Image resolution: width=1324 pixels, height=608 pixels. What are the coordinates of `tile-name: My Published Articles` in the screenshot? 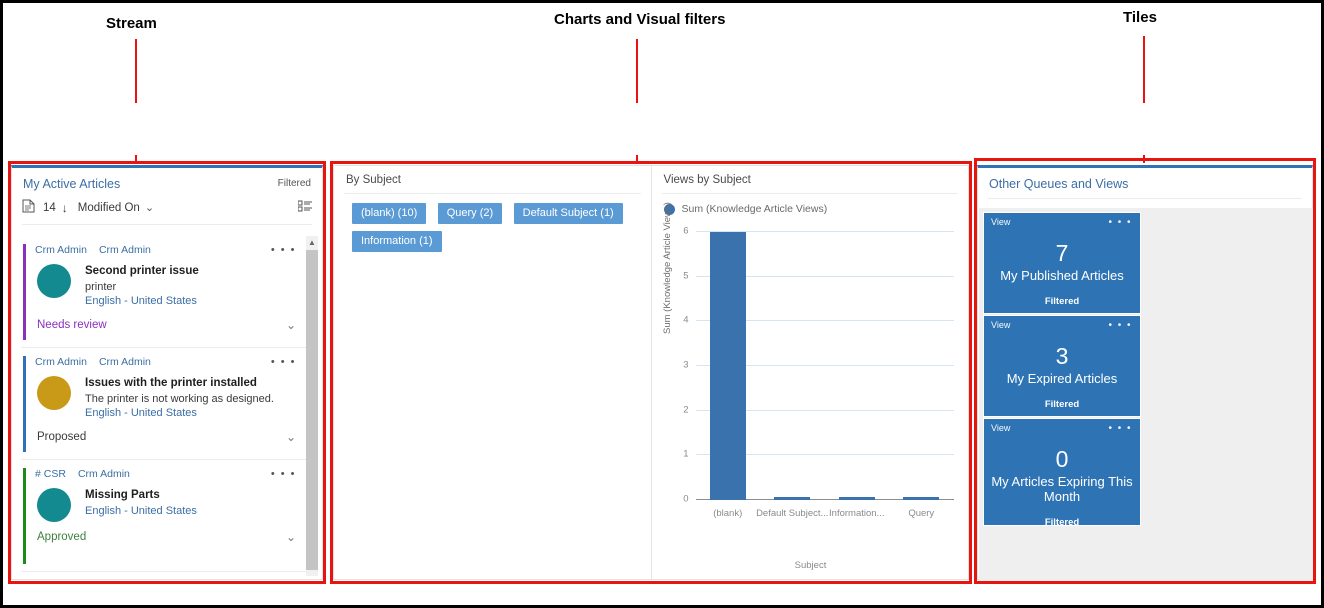 It's located at (1062, 275).